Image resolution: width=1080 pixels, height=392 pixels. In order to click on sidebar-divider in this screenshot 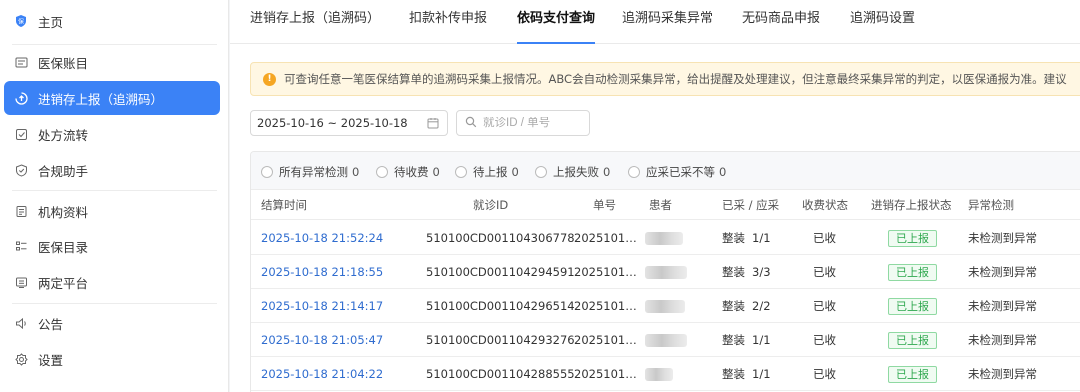, I will do `click(114, 190)`.